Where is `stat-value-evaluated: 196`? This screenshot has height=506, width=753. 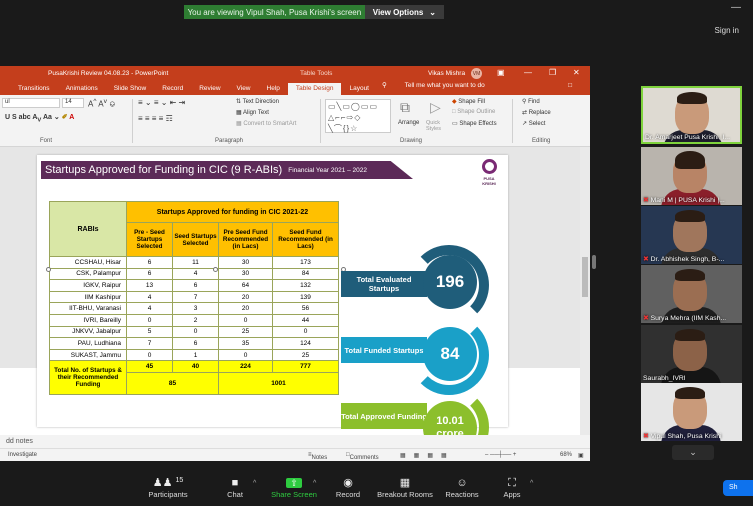
stat-value-evaluated: 196 is located at coordinates (450, 282).